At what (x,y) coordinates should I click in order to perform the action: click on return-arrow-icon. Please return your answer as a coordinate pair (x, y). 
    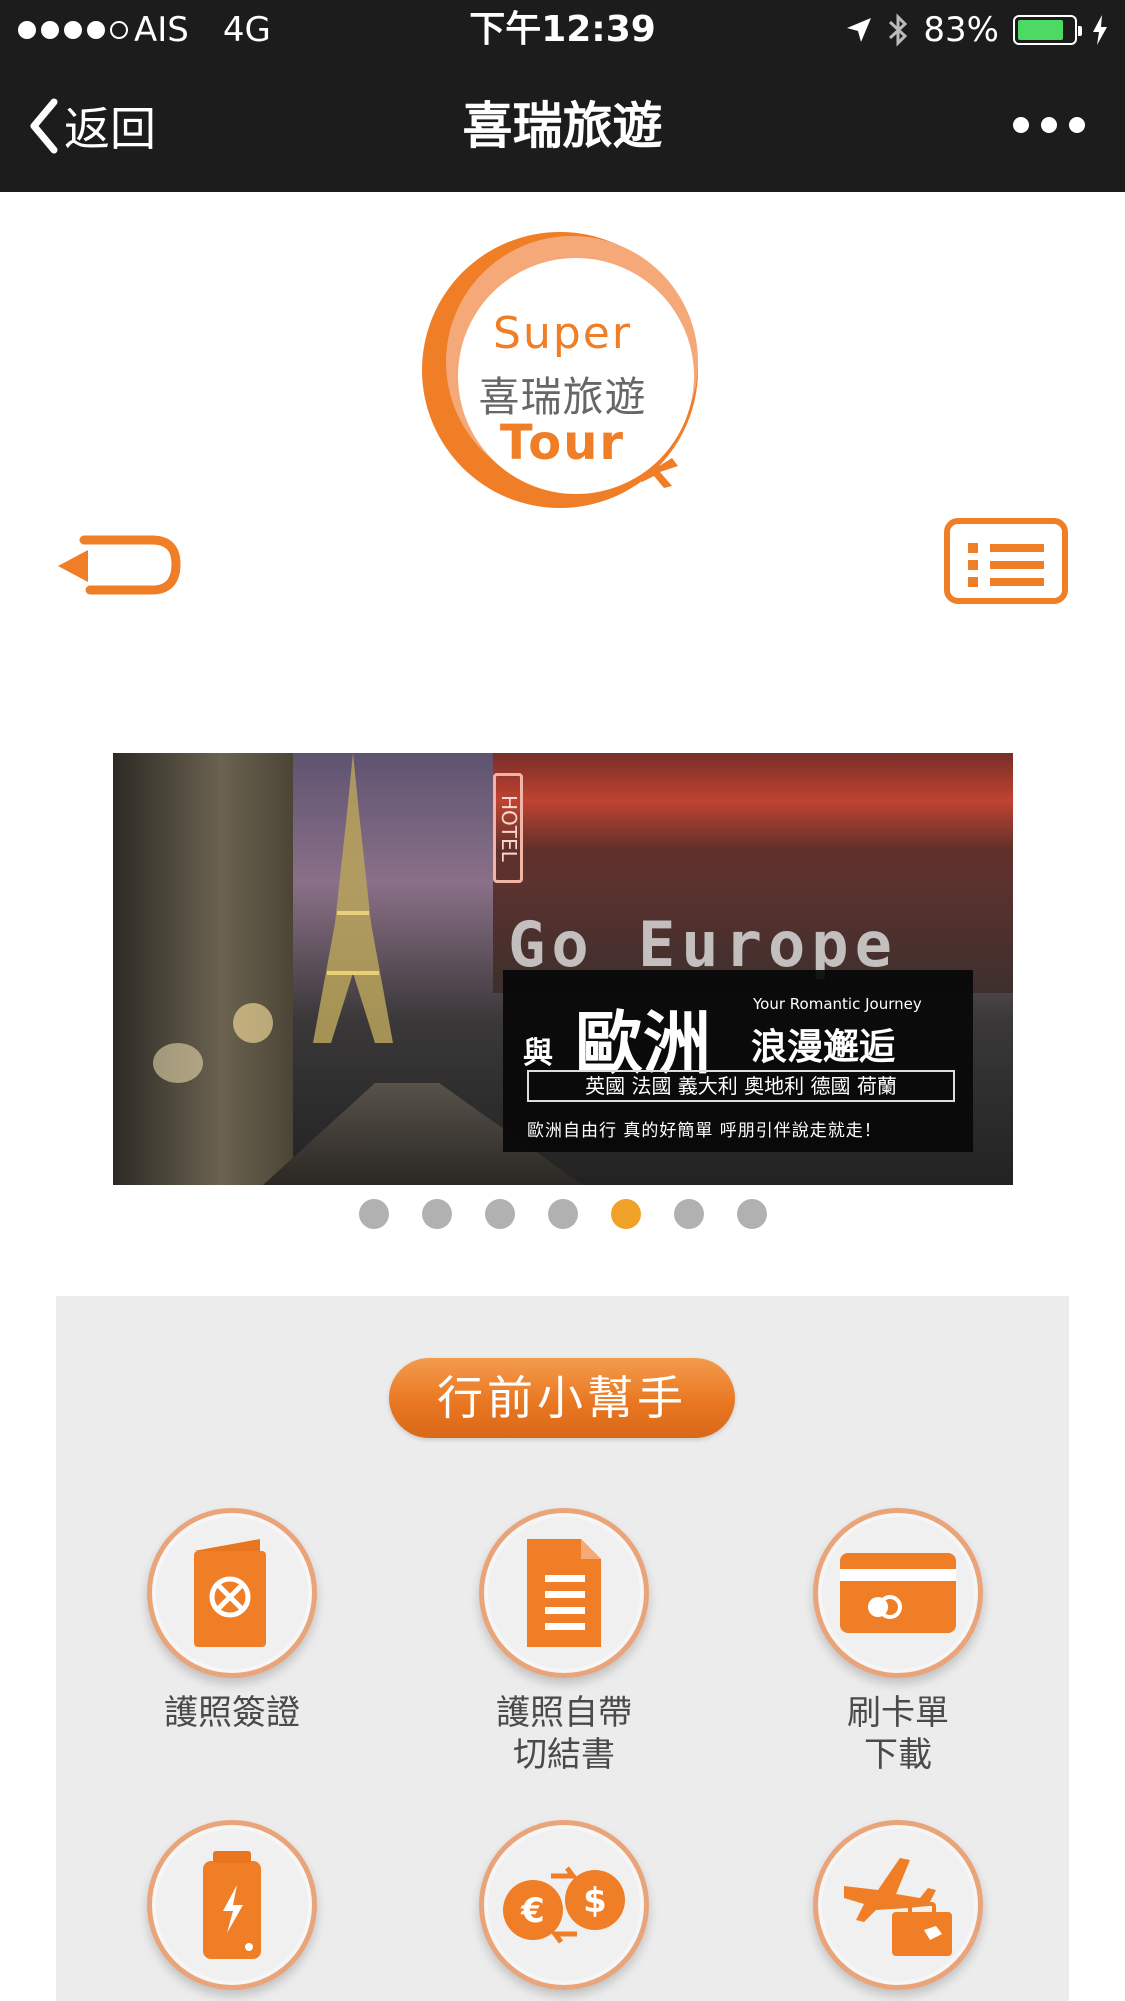
    Looking at the image, I should click on (119, 565).